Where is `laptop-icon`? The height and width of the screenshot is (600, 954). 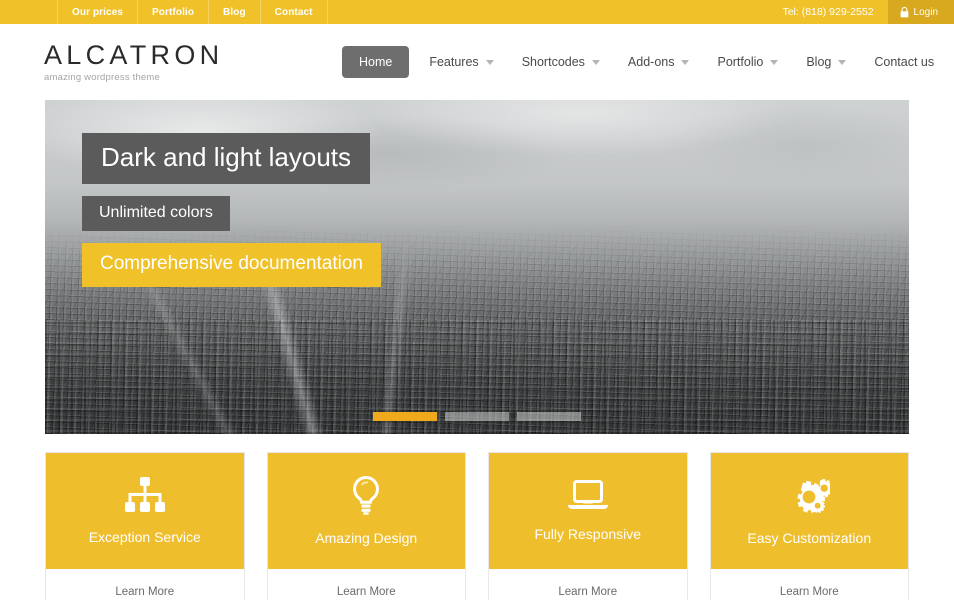 laptop-icon is located at coordinates (587, 494).